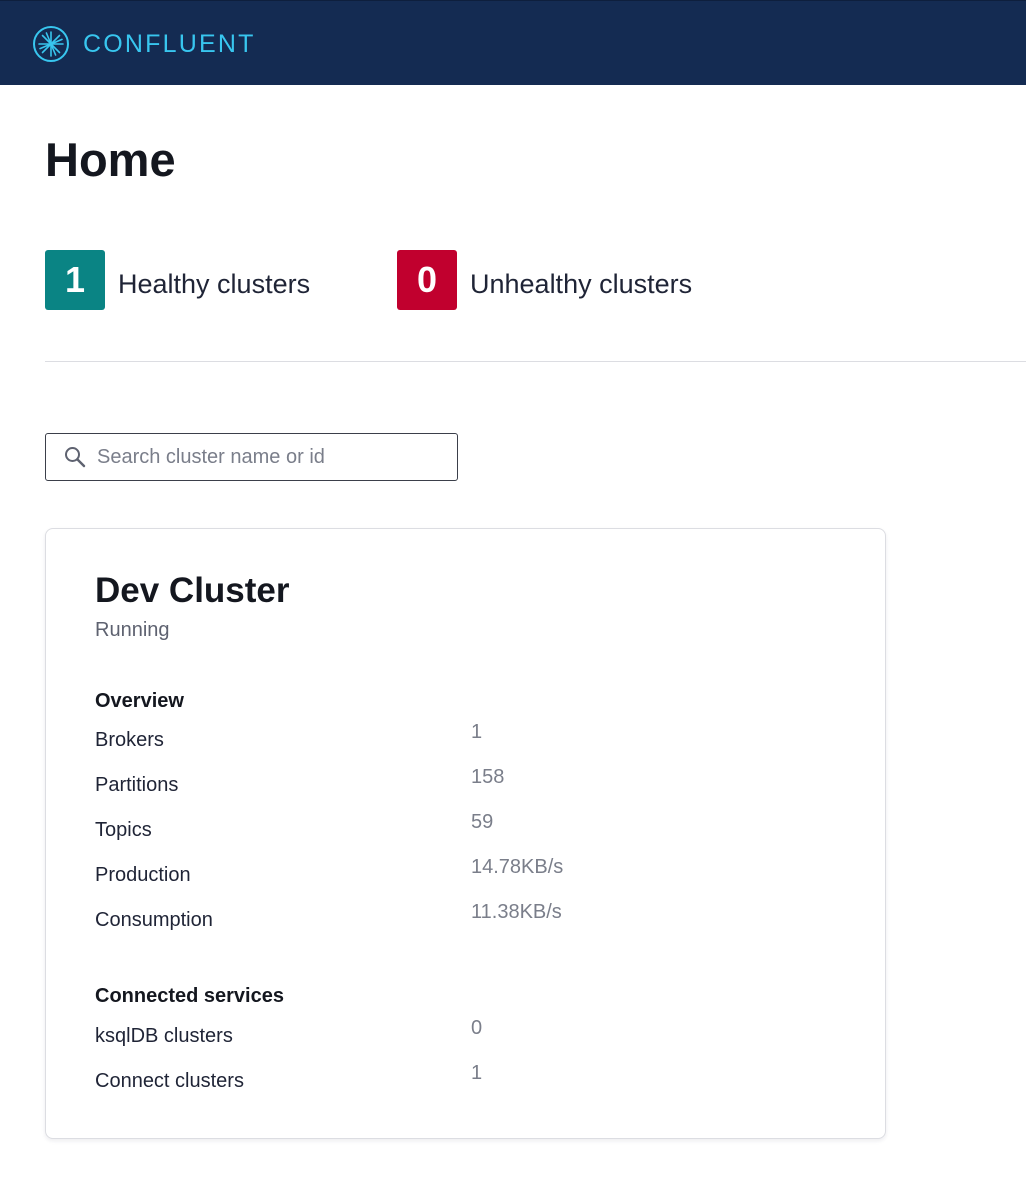 The image size is (1026, 1177). What do you see at coordinates (477, 1028) in the screenshot?
I see `row-value: 0` at bounding box center [477, 1028].